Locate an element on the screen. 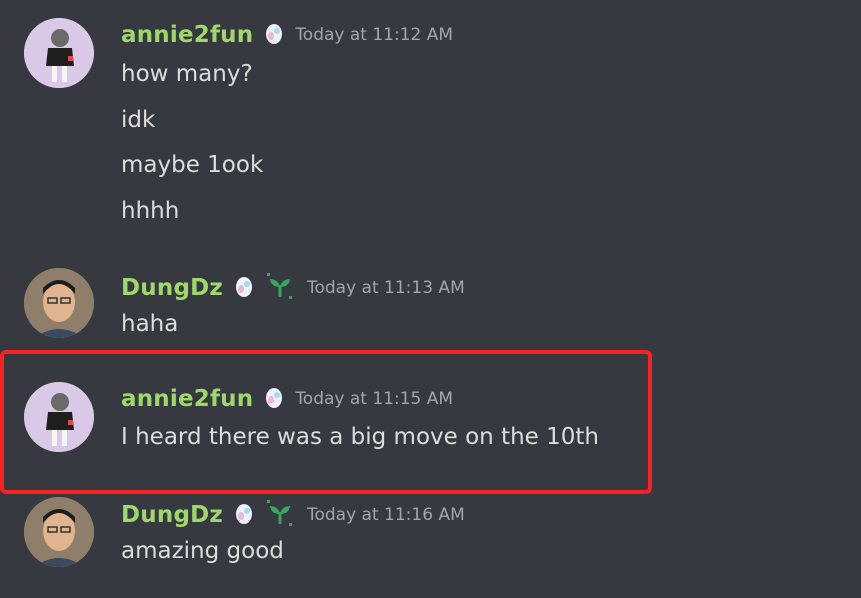  message-text: haha is located at coordinates (150, 324).